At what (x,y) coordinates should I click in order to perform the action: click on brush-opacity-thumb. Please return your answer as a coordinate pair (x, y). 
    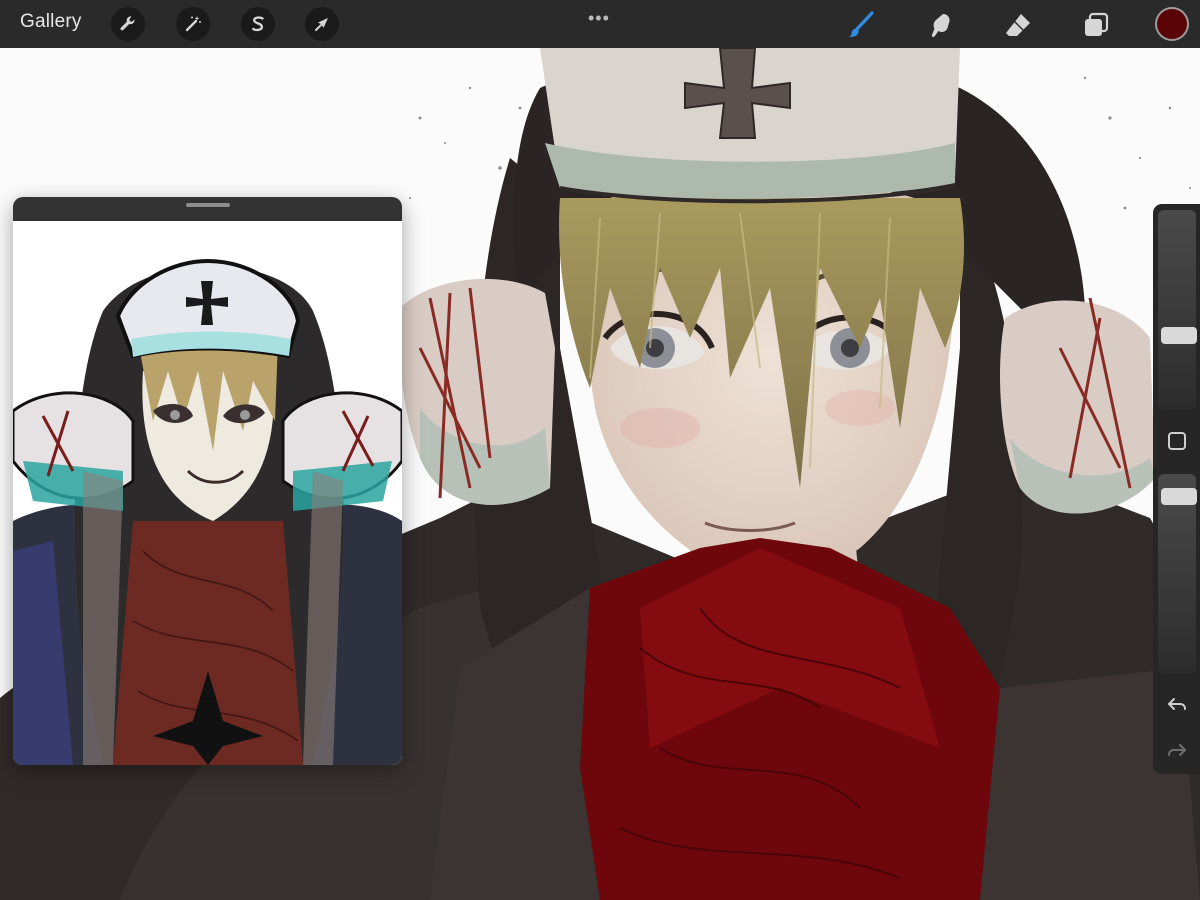
    Looking at the image, I should click on (1179, 496).